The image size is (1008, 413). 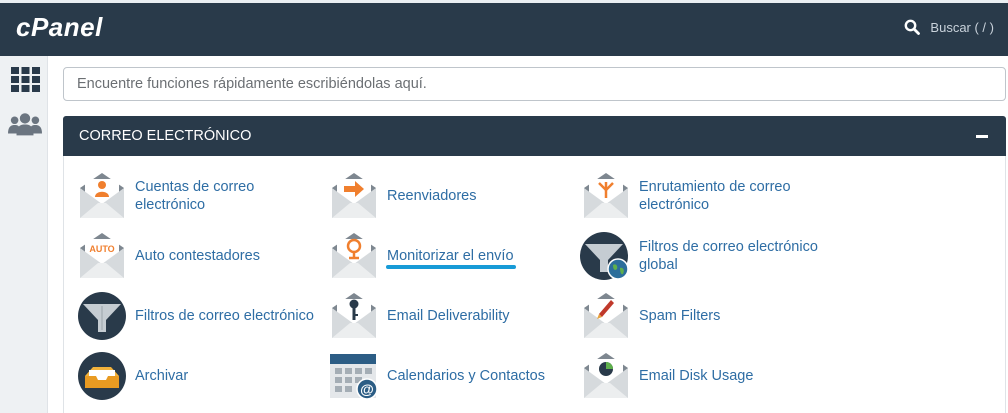 What do you see at coordinates (102, 195) in the screenshot?
I see `email-accounts-icon` at bounding box center [102, 195].